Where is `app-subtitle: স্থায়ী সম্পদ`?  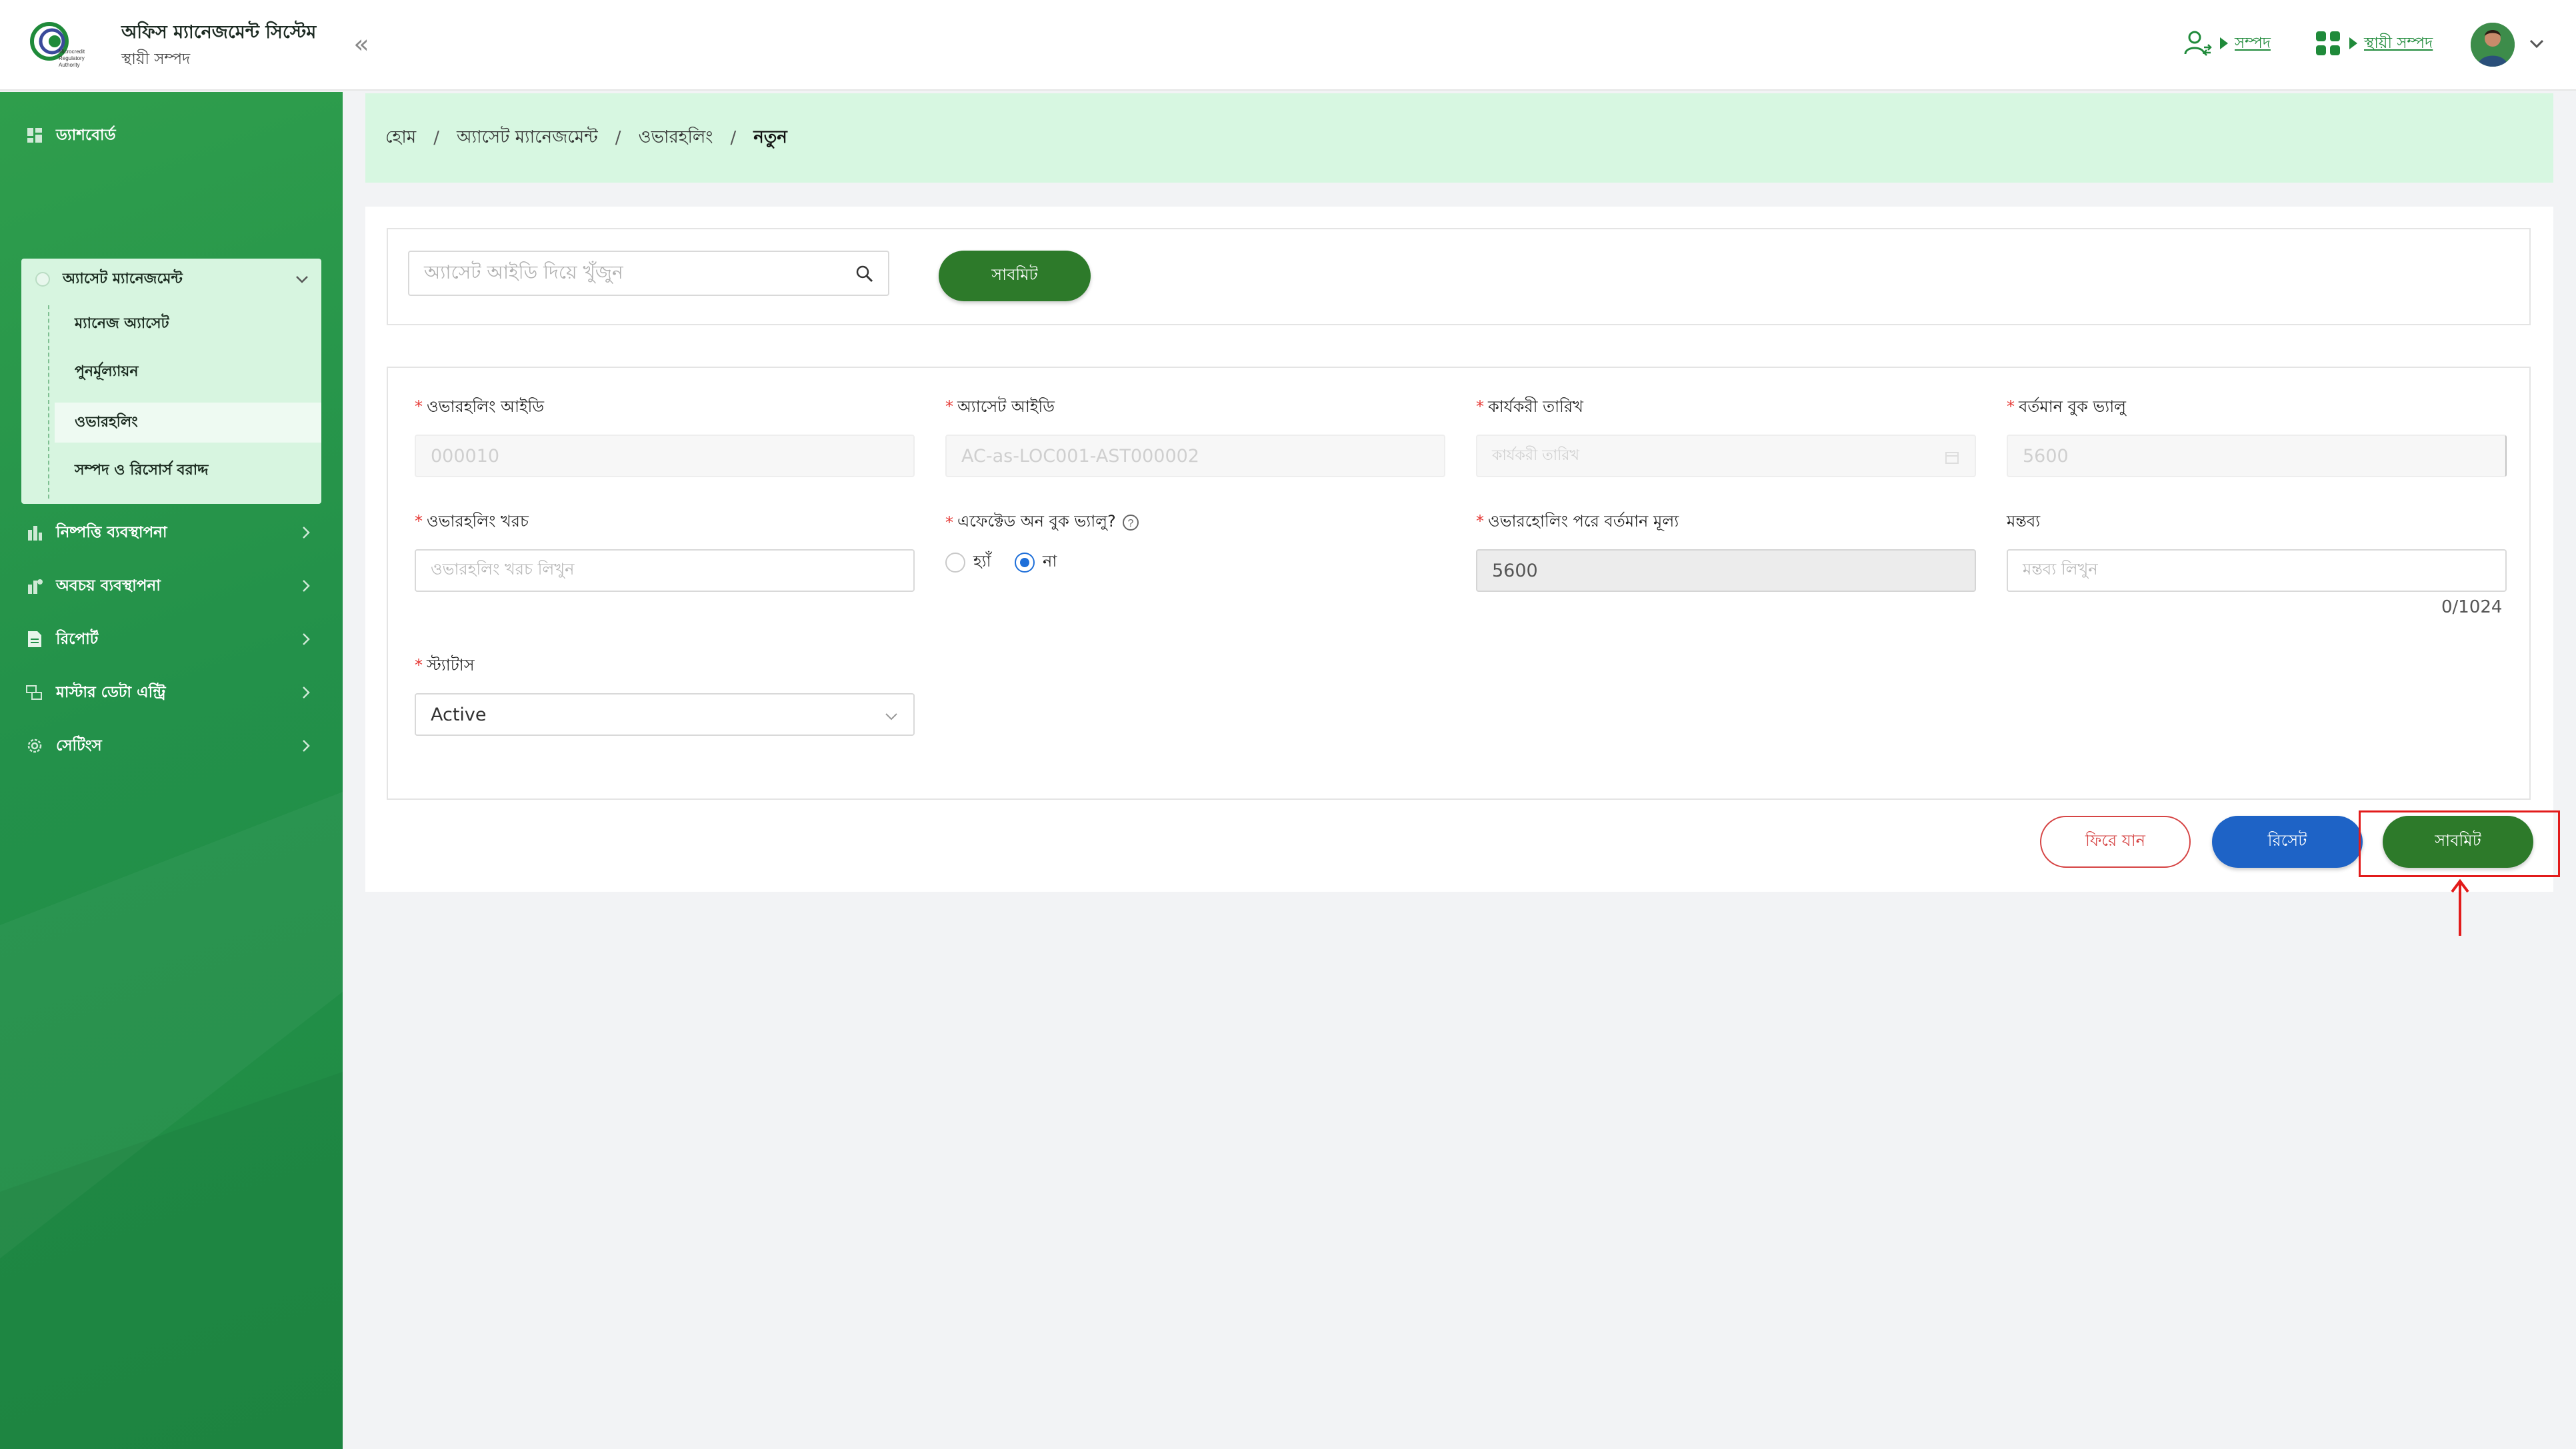 app-subtitle: স্থায়ী সম্পদ is located at coordinates (156, 59).